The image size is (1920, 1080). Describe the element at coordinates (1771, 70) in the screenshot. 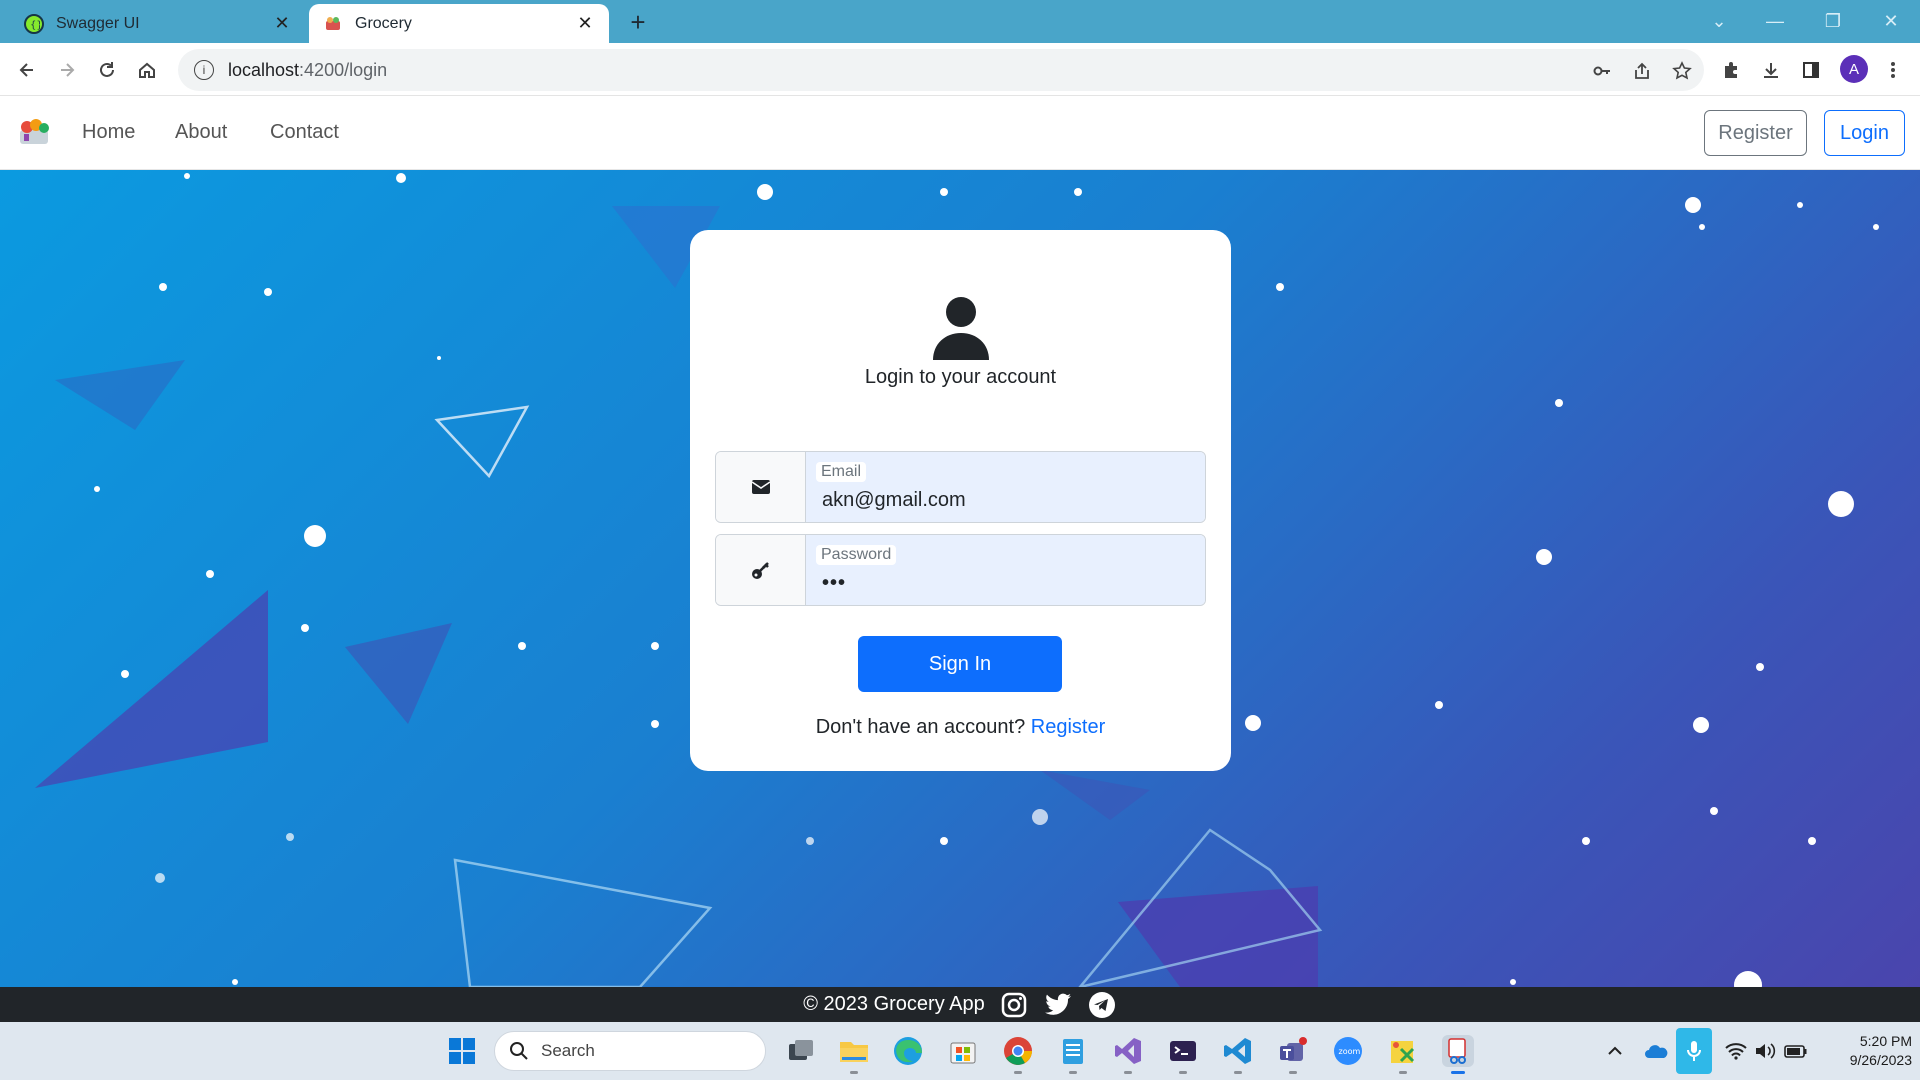

I see `download-icon` at that location.